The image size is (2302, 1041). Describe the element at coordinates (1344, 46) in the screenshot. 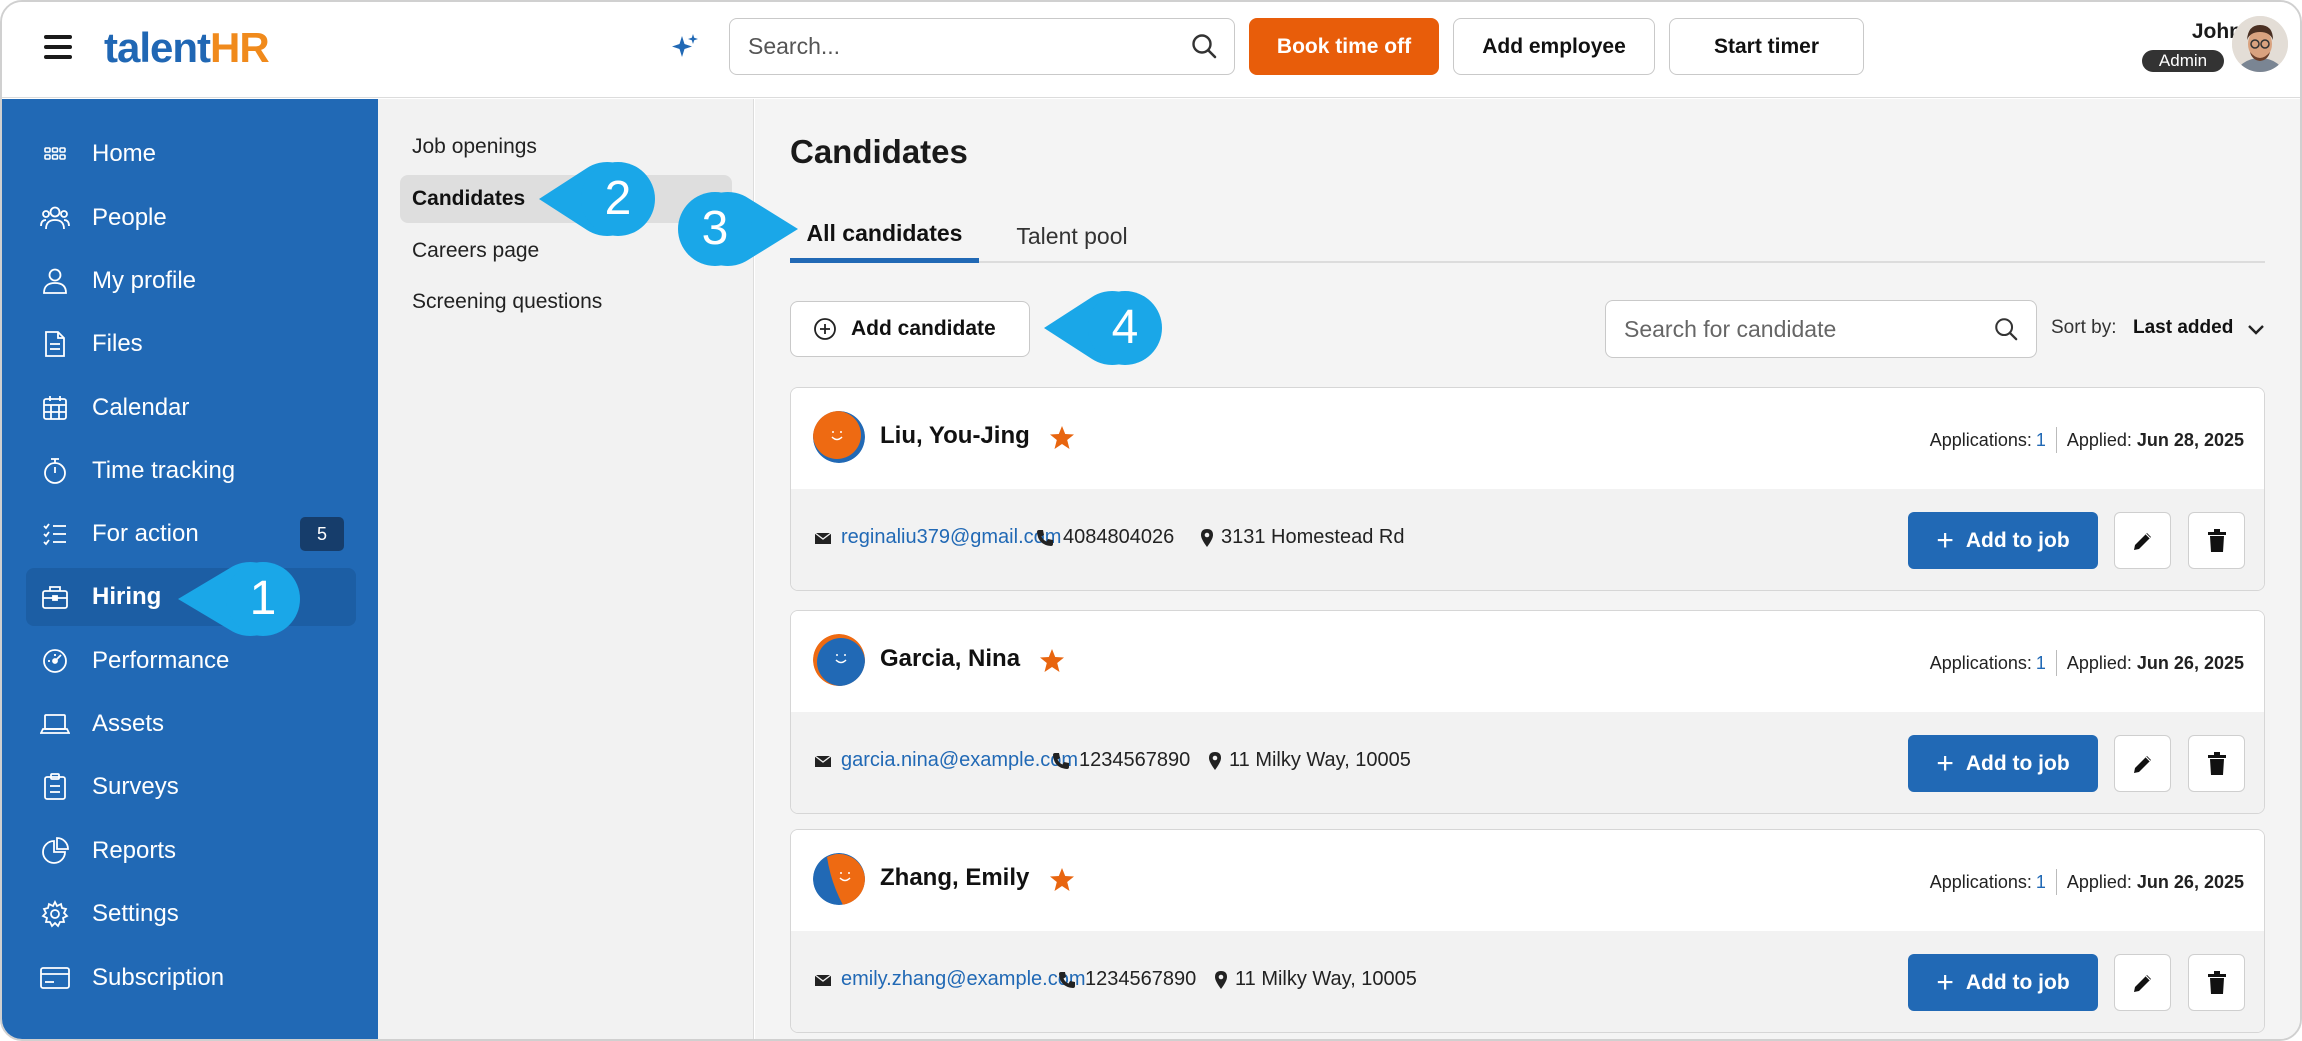

I see `book-time-off-button: Book time off` at that location.